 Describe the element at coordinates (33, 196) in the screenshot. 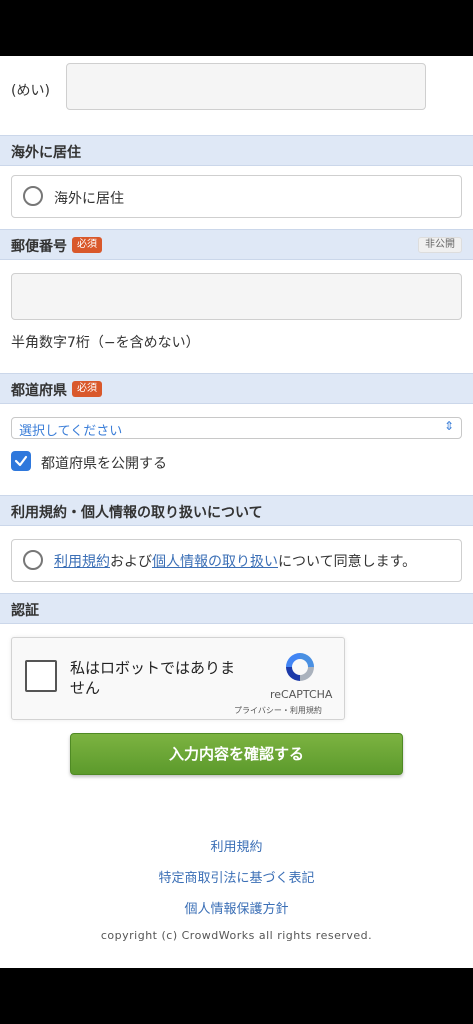

I see `overseas-checkbox` at that location.